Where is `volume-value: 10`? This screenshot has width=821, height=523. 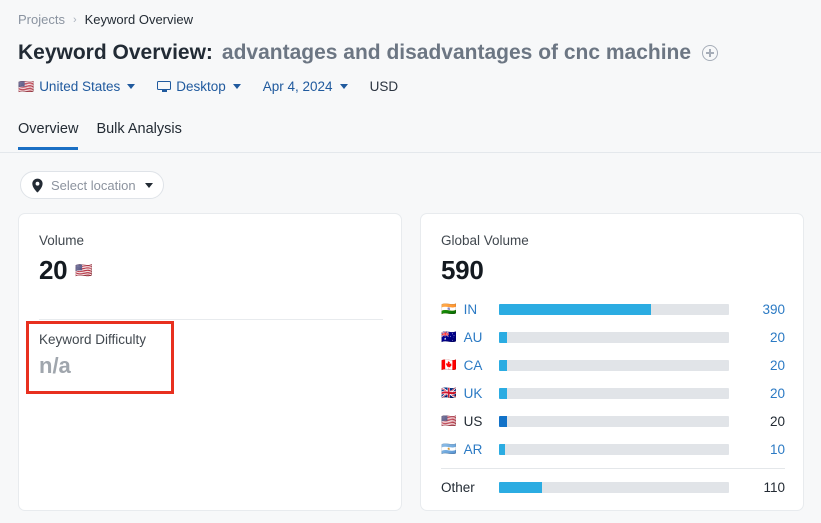
volume-value: 10 is located at coordinates (777, 449).